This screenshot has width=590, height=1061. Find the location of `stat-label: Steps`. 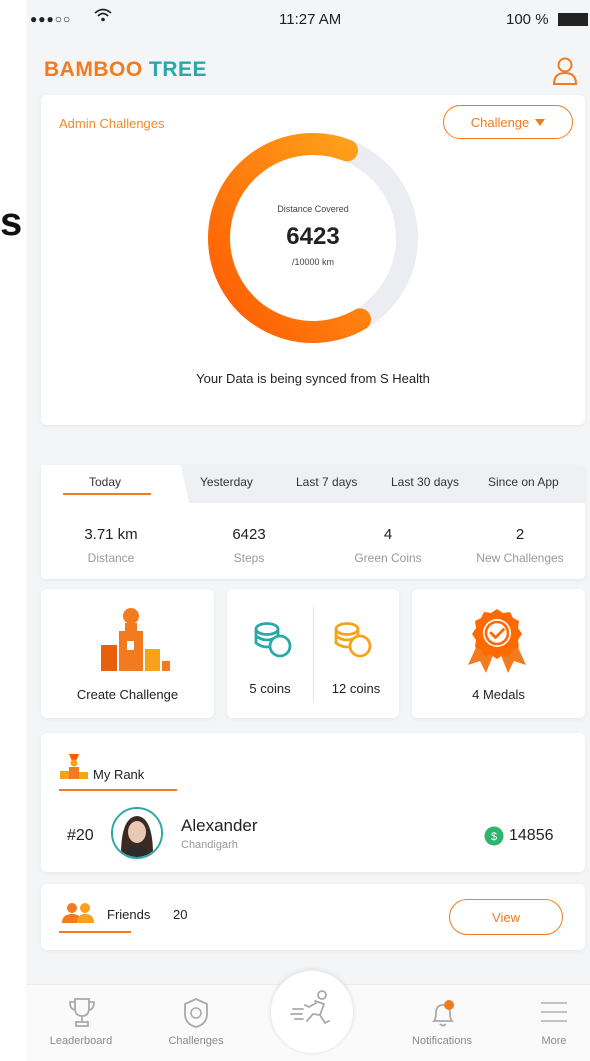

stat-label: Steps is located at coordinates (249, 558).